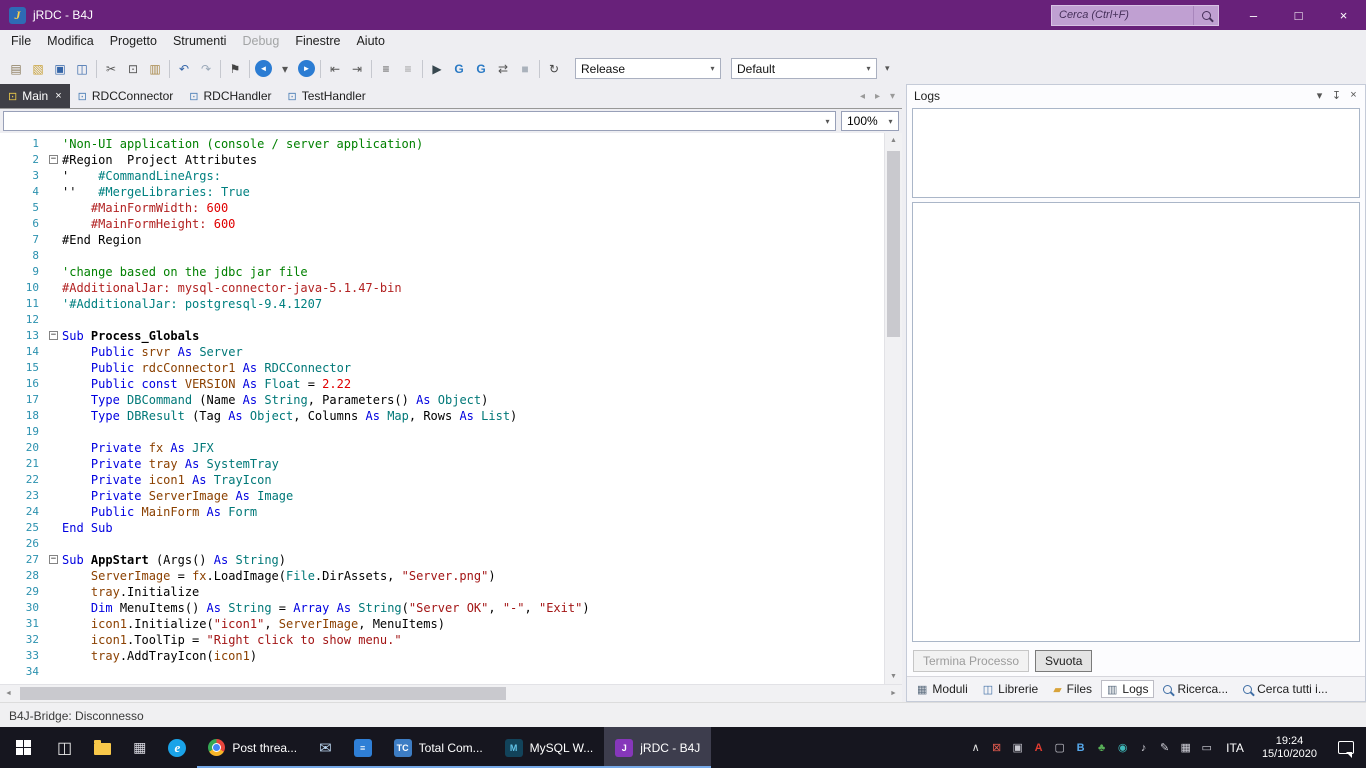 The image size is (1366, 768). I want to click on tab-librerie: ◫ Librerie, so click(1010, 689).